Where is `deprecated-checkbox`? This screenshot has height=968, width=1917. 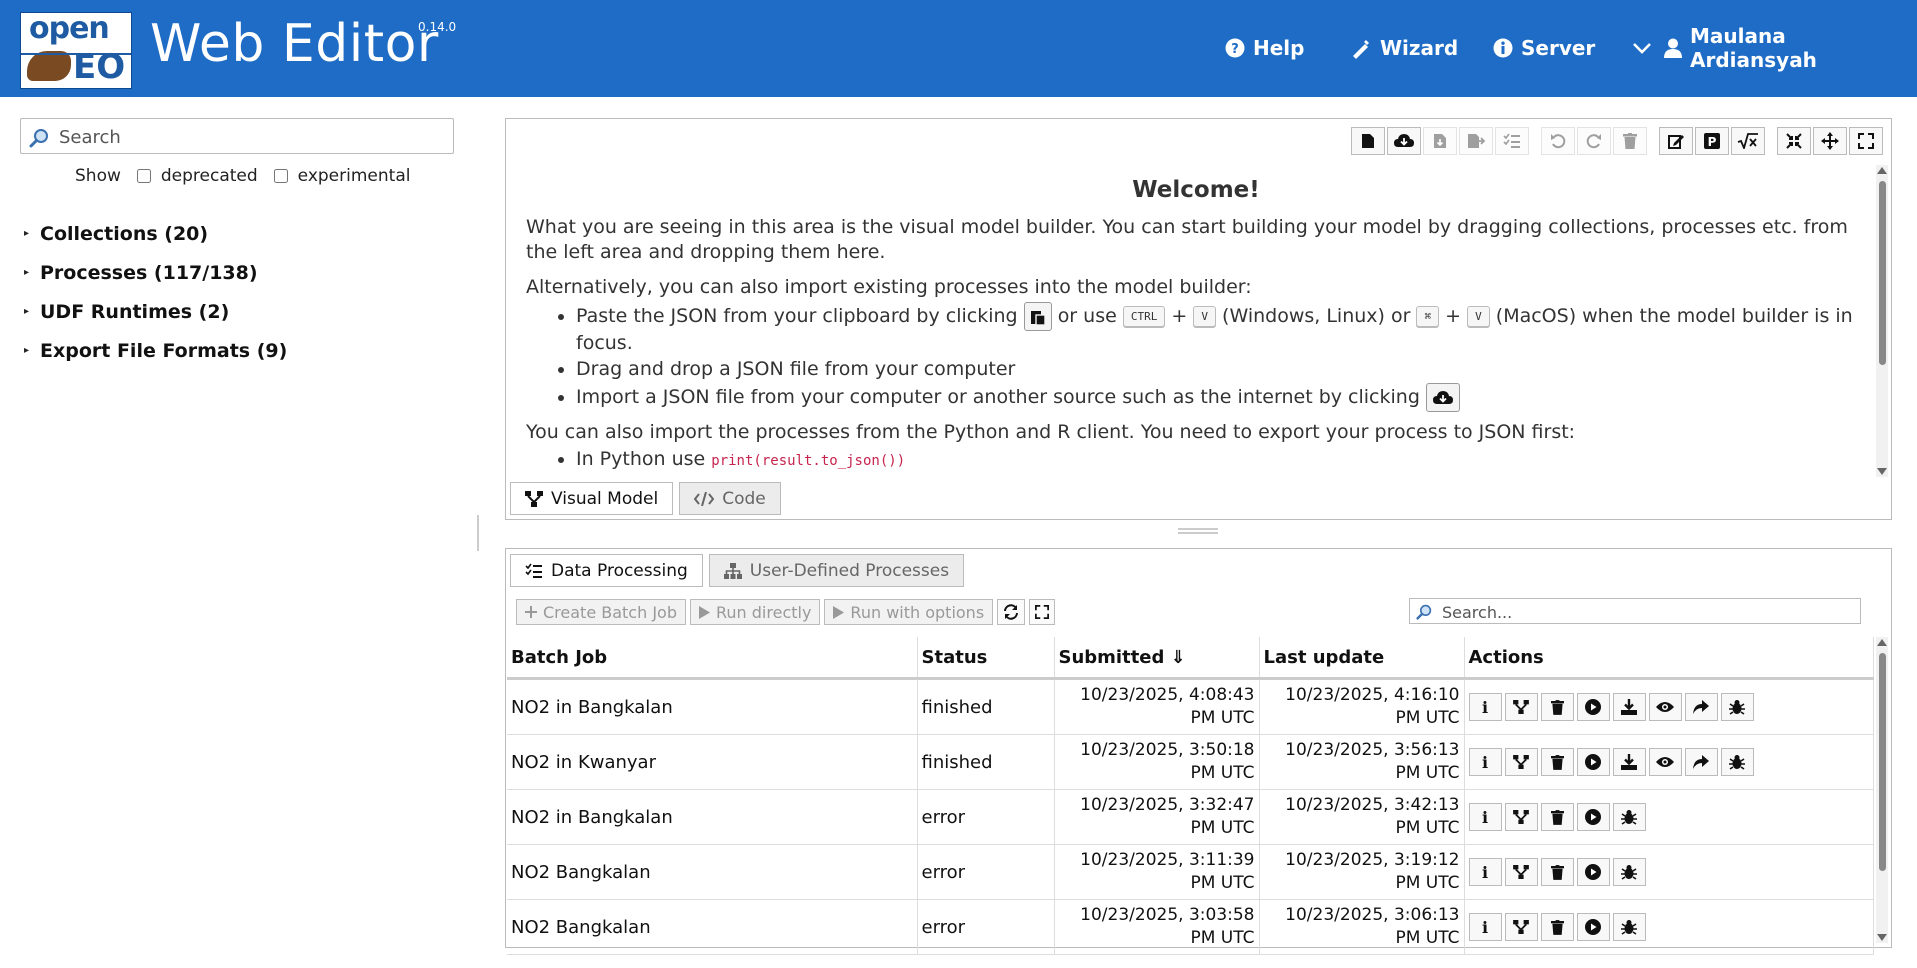
deprecated-checkbox is located at coordinates (143, 176).